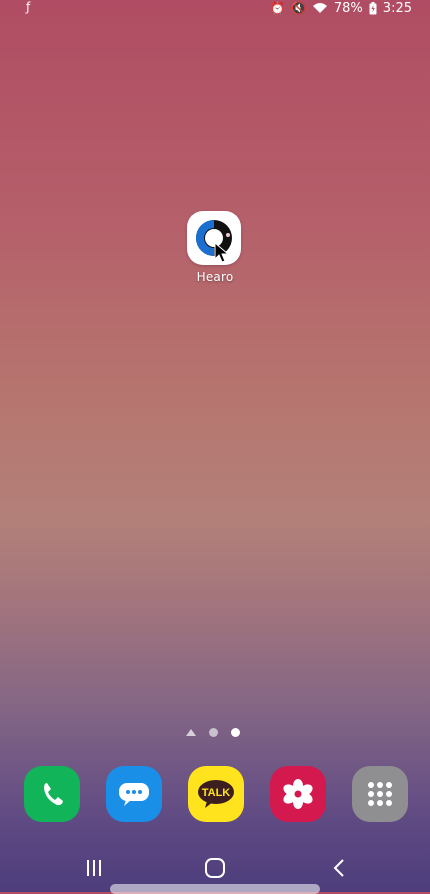 Image resolution: width=430 pixels, height=894 pixels. I want to click on battery-percent: 78%, so click(348, 8).